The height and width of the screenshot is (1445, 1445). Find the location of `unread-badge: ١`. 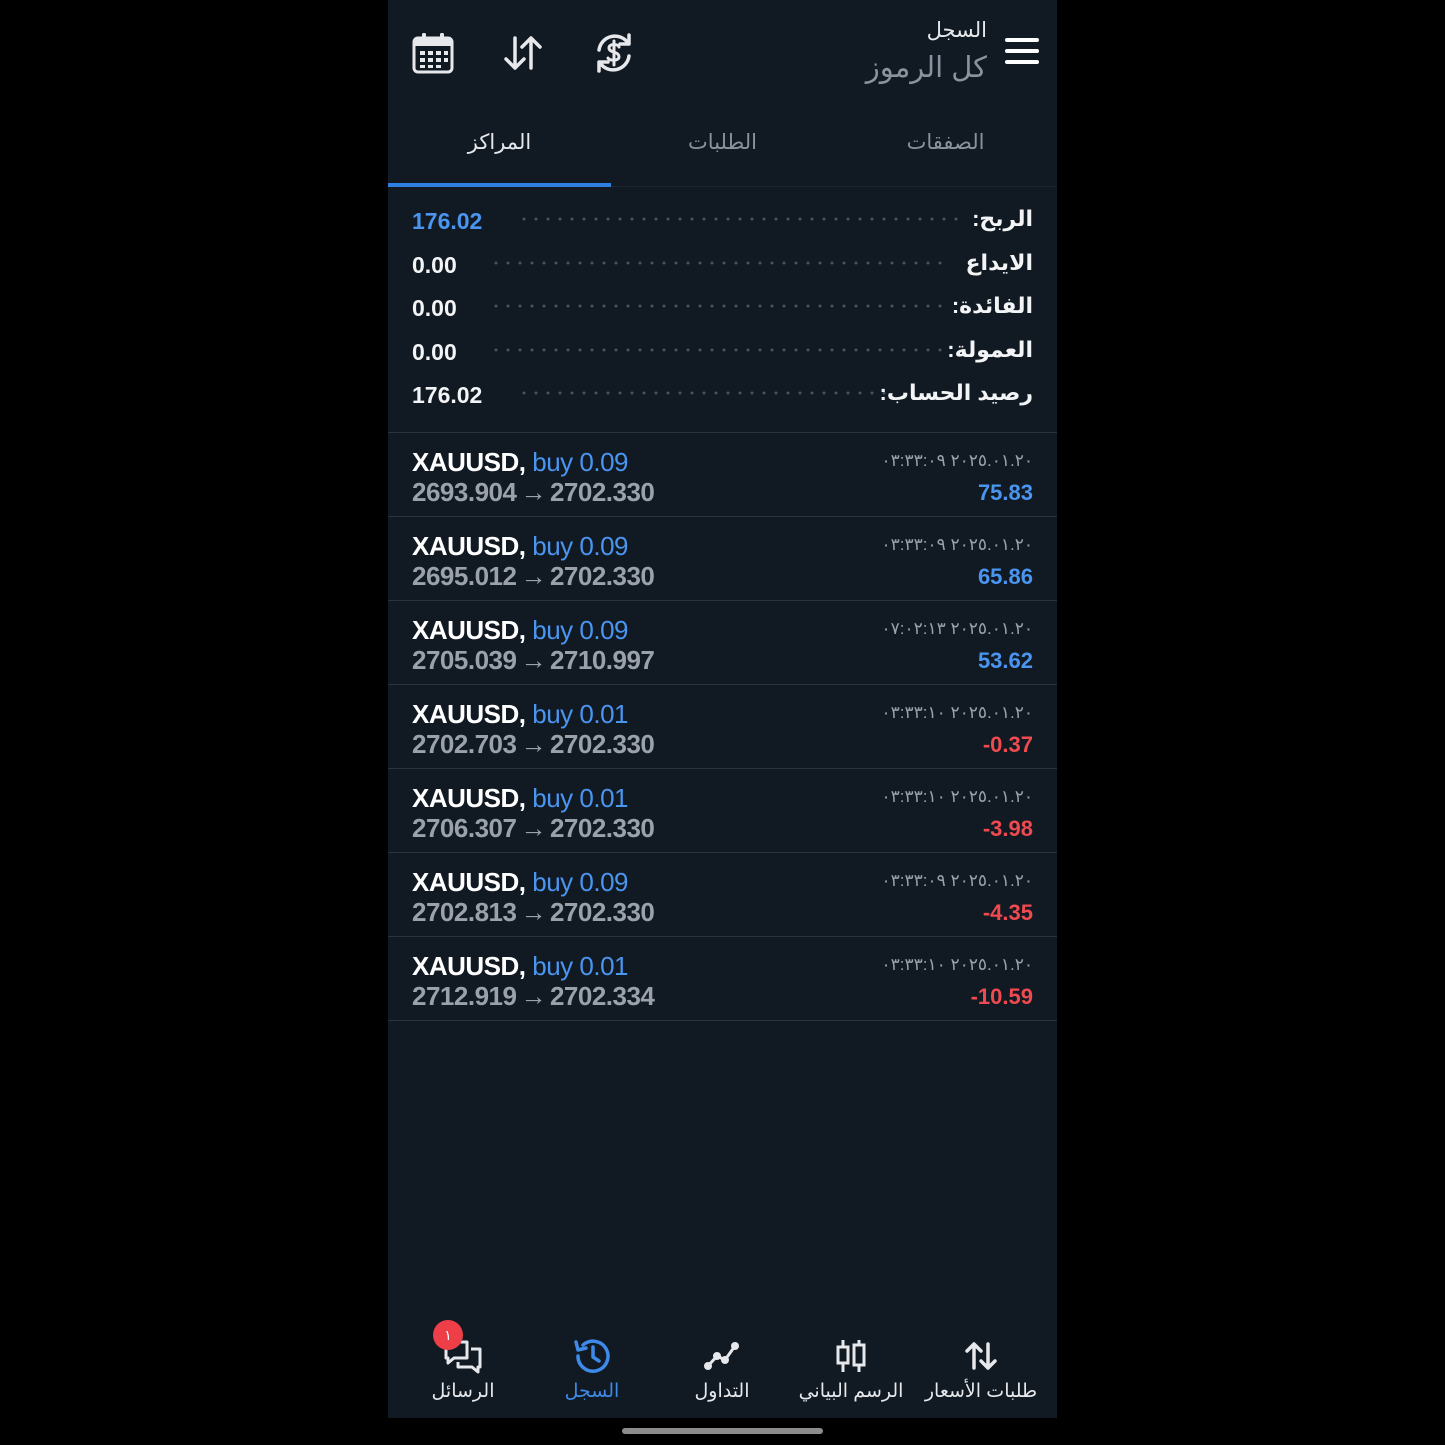

unread-badge: ١ is located at coordinates (448, 1335).